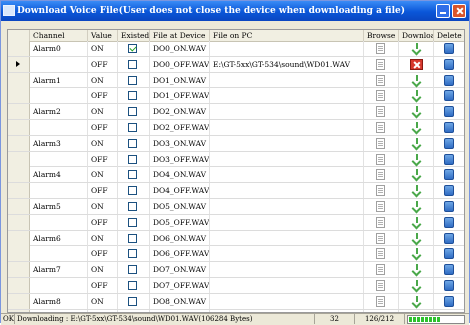  I want to click on column-header-delete: Delete, so click(449, 35).